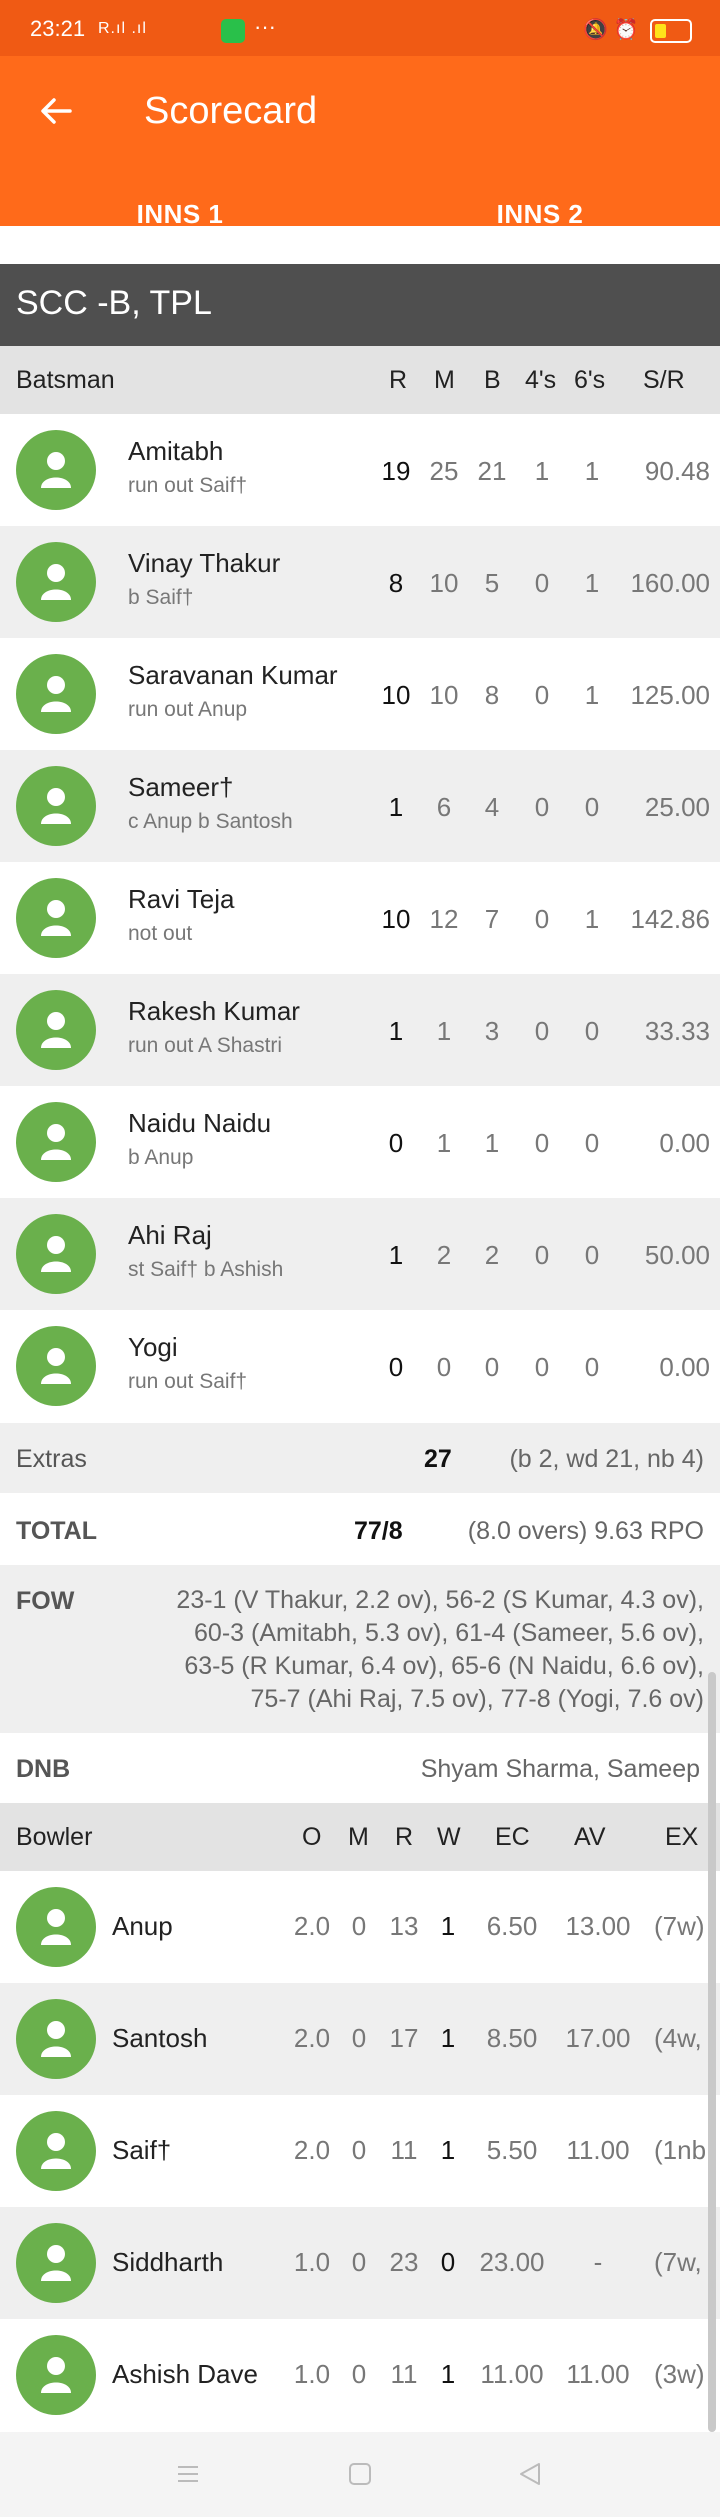 The height and width of the screenshot is (2517, 720). What do you see at coordinates (541, 380) in the screenshot?
I see `col-fours: 4's` at bounding box center [541, 380].